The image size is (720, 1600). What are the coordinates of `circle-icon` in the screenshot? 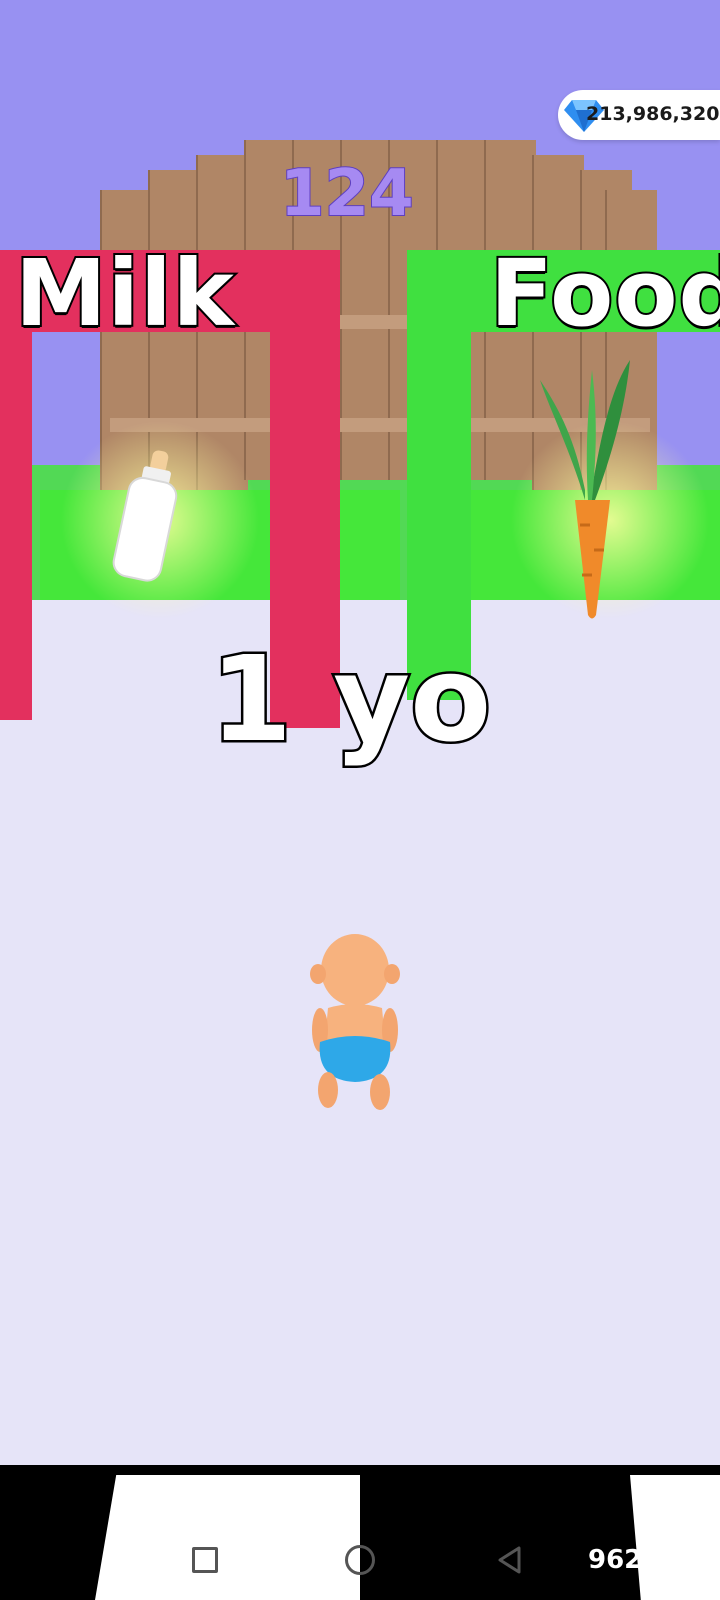 It's located at (360, 1560).